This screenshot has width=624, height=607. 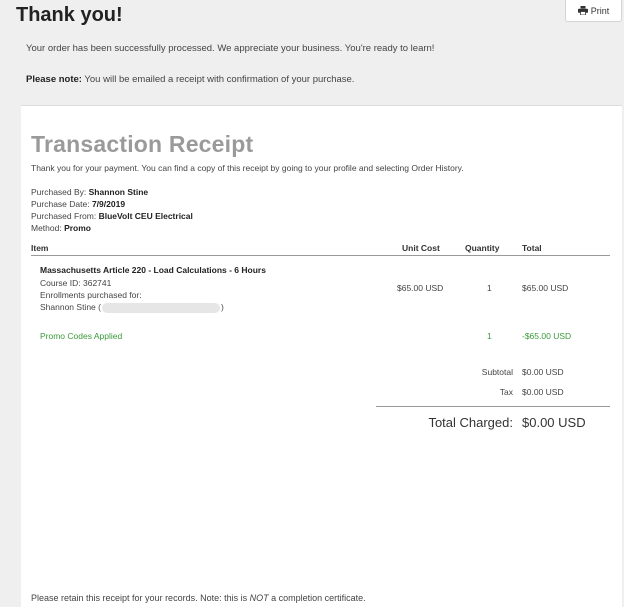 I want to click on purchased-by-label: Purchased By:, so click(x=60, y=192).